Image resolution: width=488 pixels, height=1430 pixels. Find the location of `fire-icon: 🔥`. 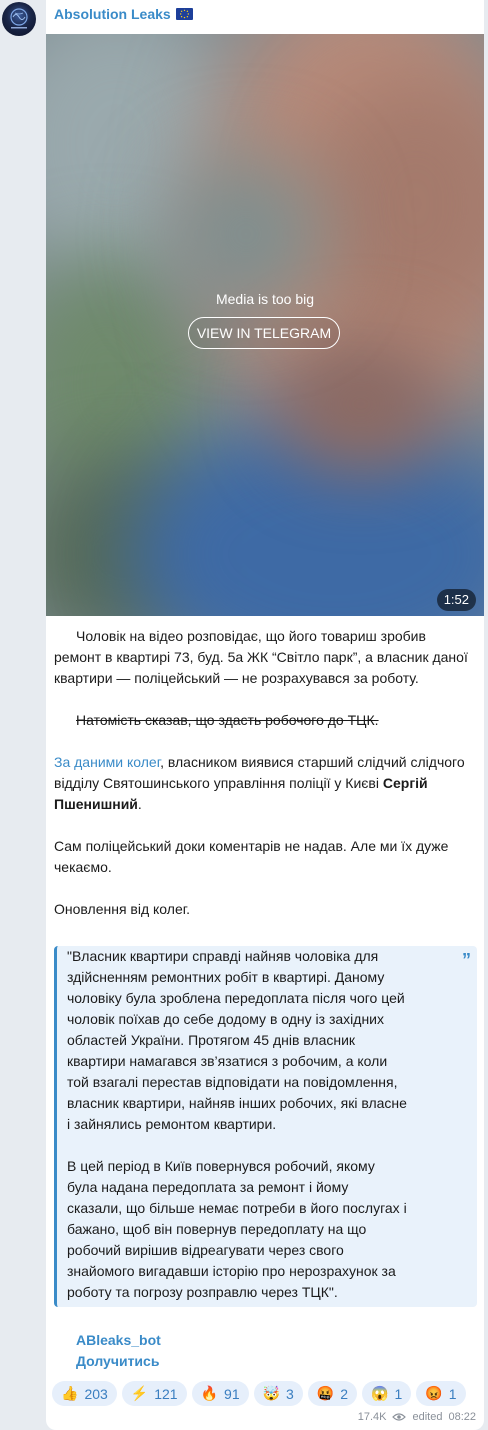

fire-icon: 🔥 is located at coordinates (209, 1393).